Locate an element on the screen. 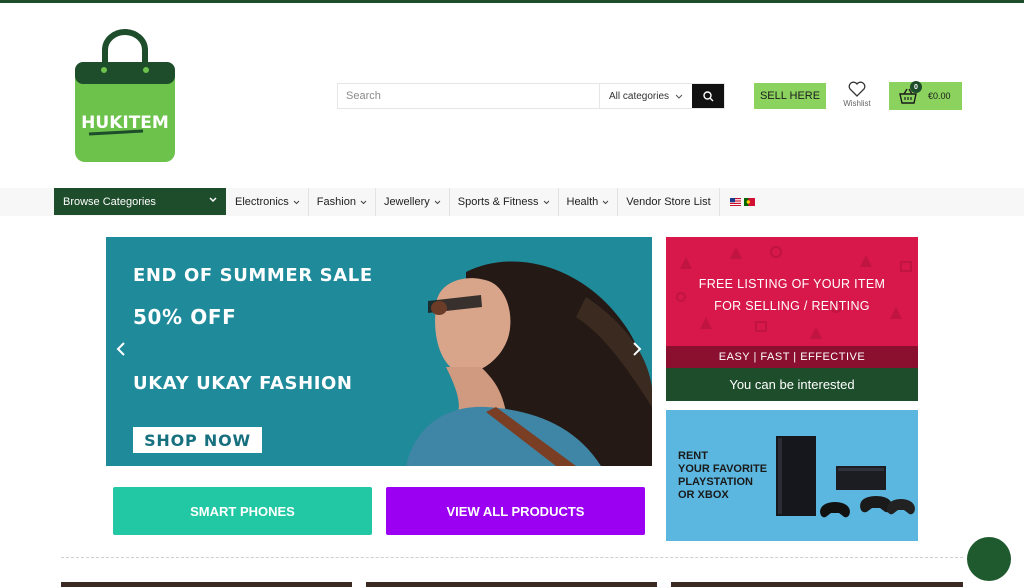 Image resolution: width=1024 pixels, height=587 pixels. nav-item-jewellery: Jewellery is located at coordinates (413, 202).